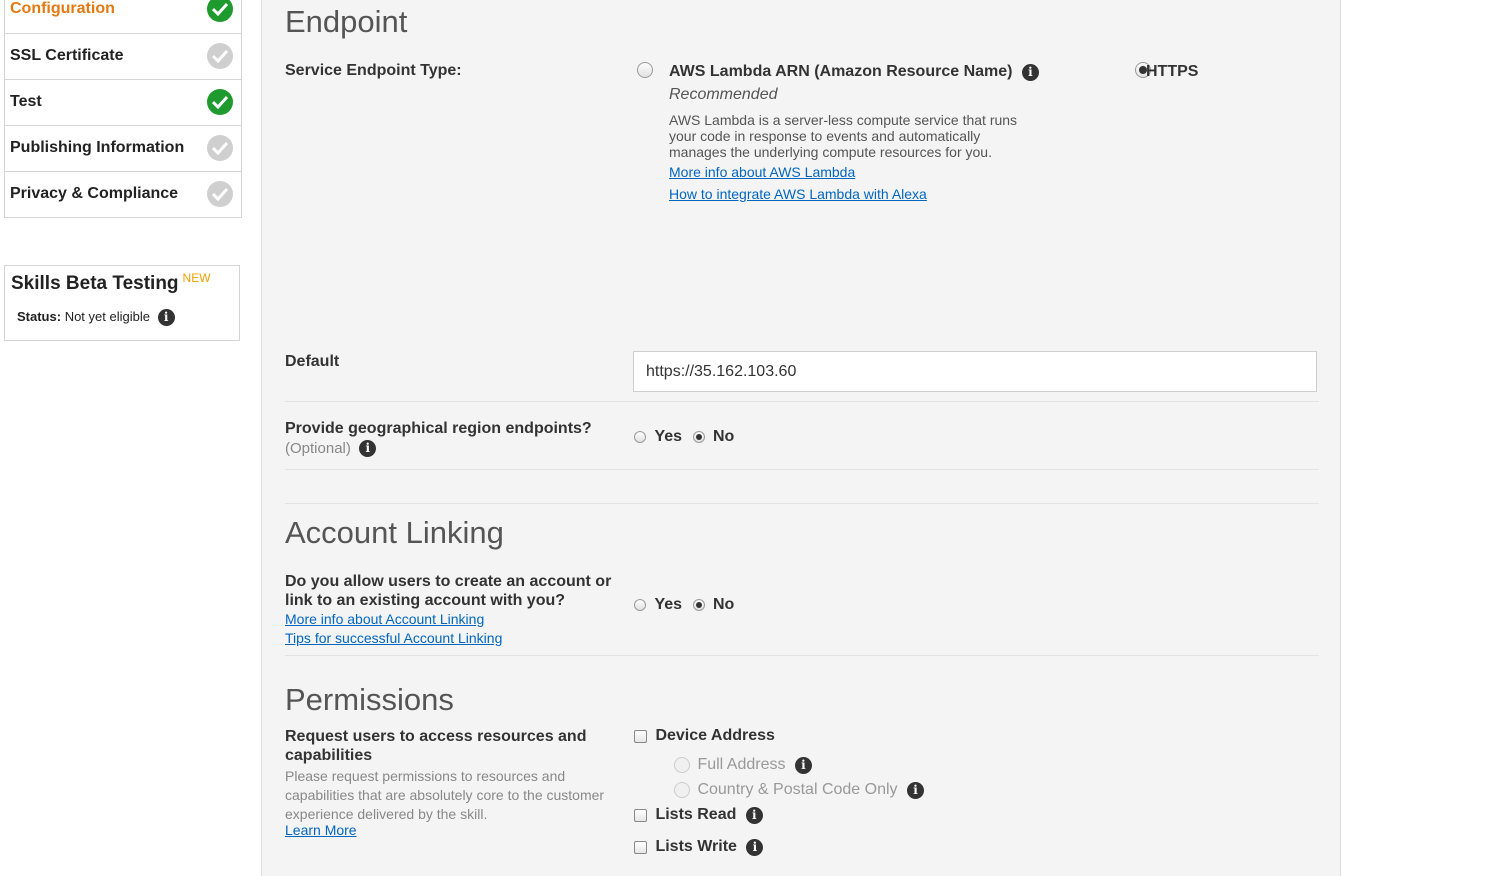 The image size is (1495, 876). I want to click on beta-status-label: Status:, so click(39, 316).